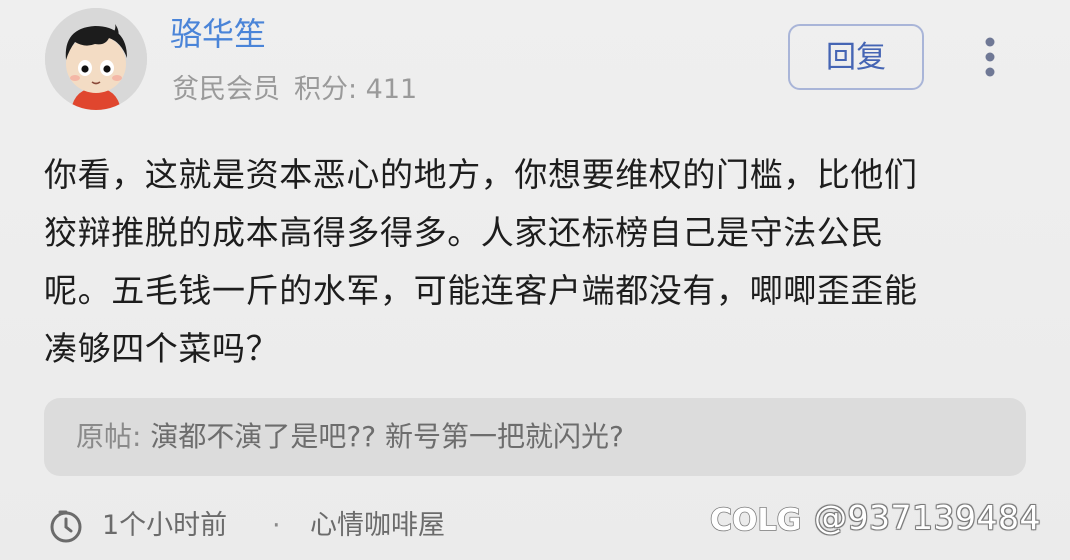  What do you see at coordinates (481, 290) in the screenshot?
I see `comment-line: 呢。五毛钱一斤的水军，可能连客户端都没有，唧唧歪歪能` at bounding box center [481, 290].